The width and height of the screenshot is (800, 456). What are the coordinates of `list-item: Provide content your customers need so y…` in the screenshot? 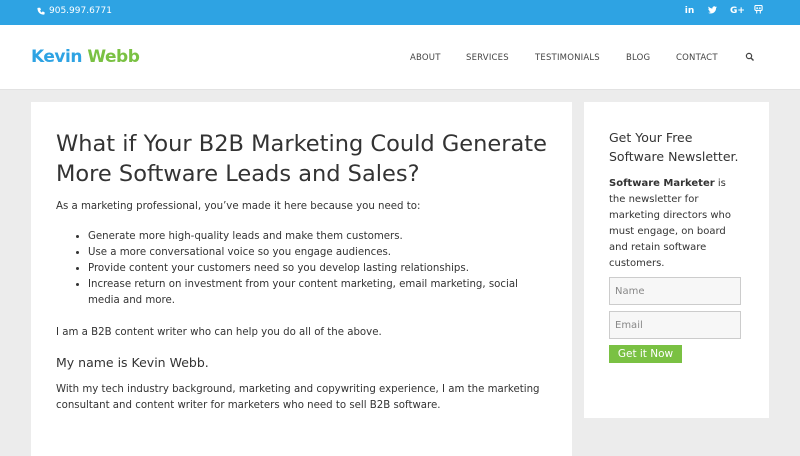 It's located at (317, 269).